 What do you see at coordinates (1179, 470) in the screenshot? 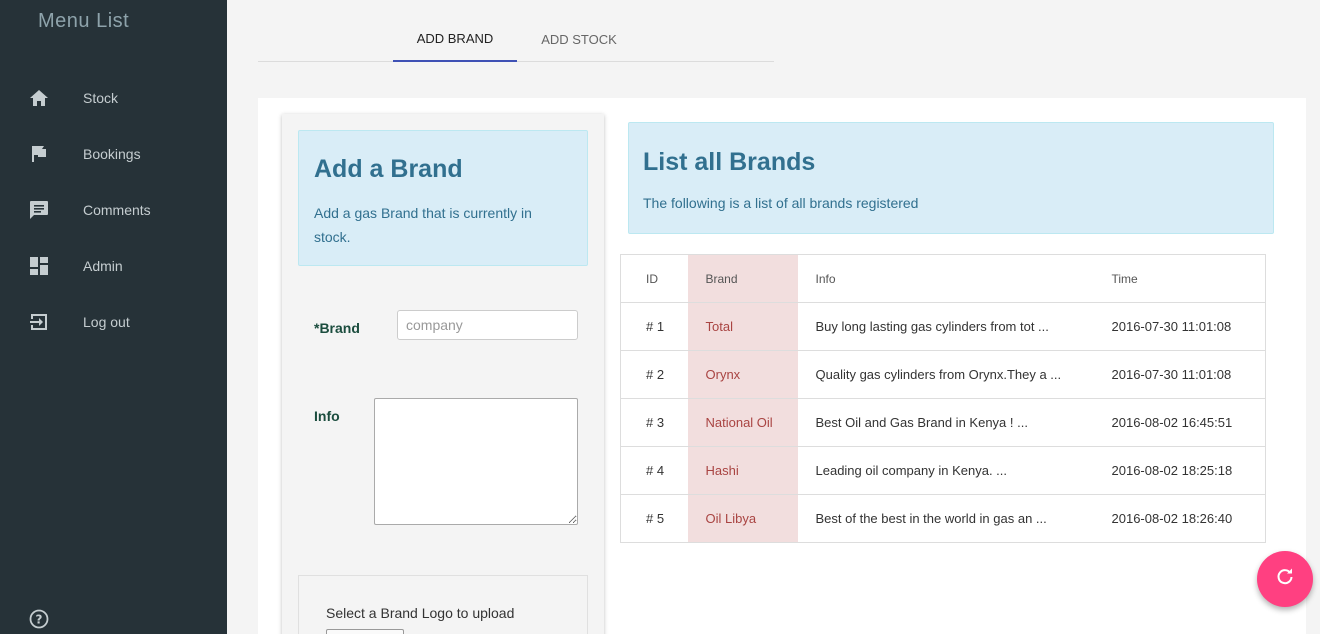
I see `cell-time: 2016-08-02 18:25:18` at bounding box center [1179, 470].